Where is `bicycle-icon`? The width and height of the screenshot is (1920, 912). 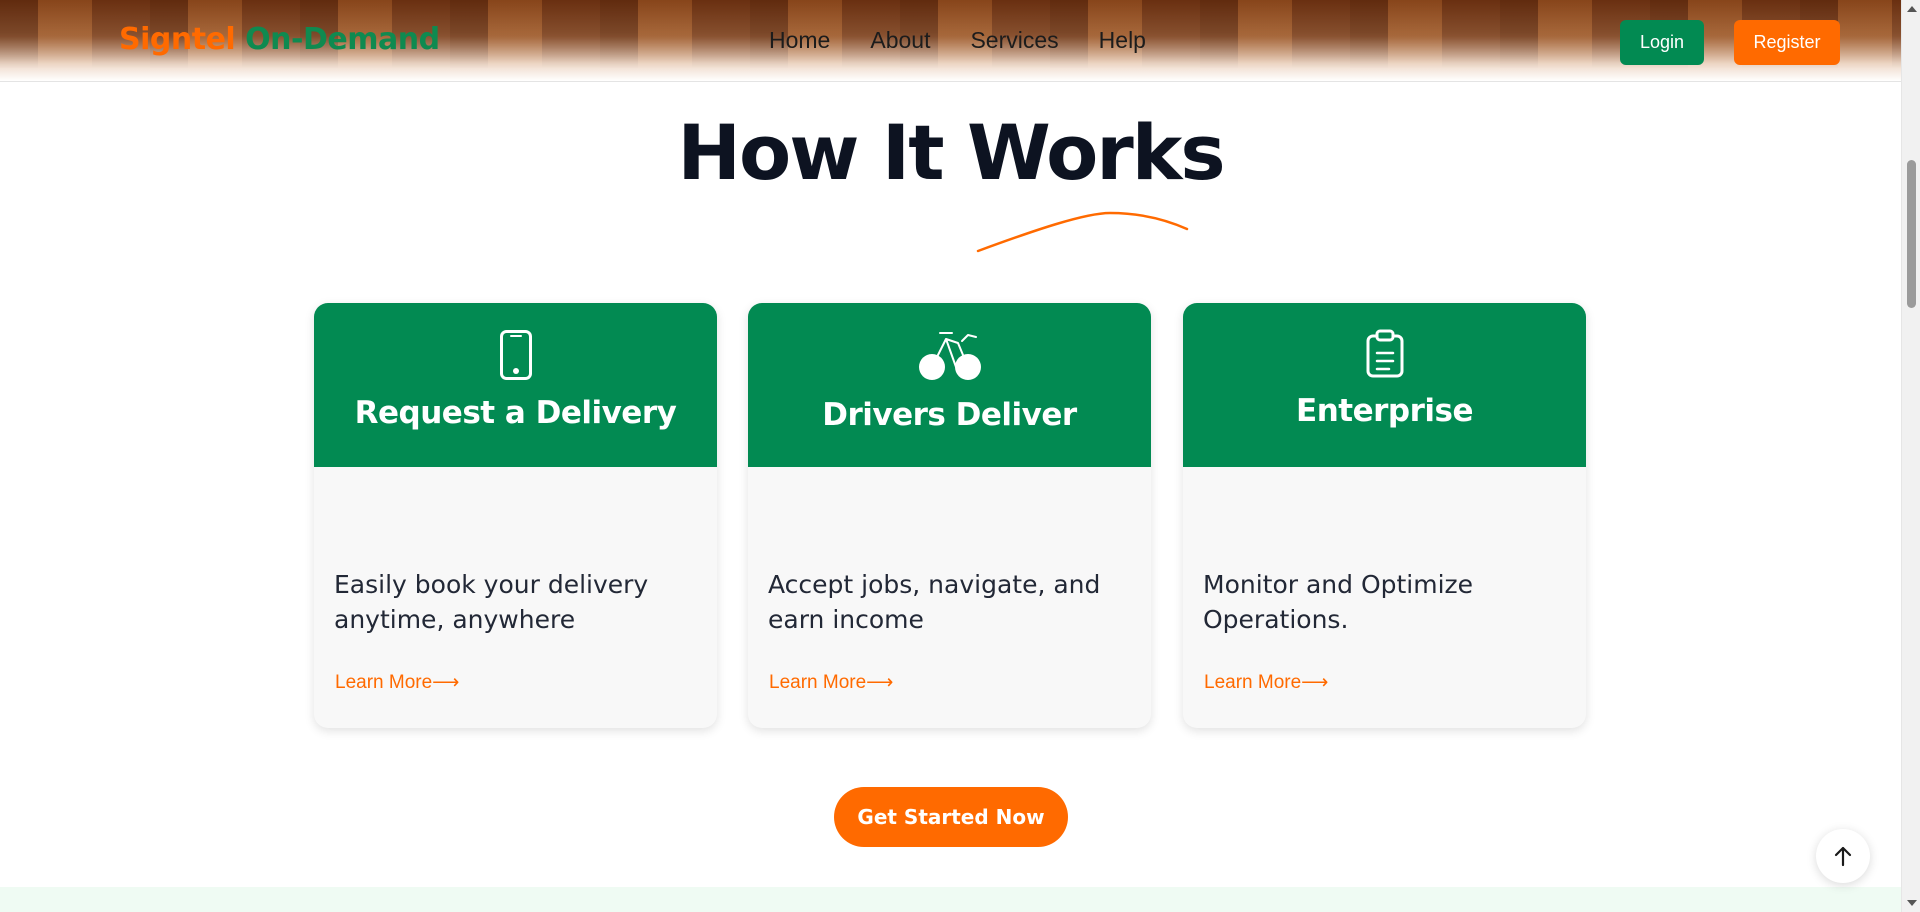 bicycle-icon is located at coordinates (949, 356).